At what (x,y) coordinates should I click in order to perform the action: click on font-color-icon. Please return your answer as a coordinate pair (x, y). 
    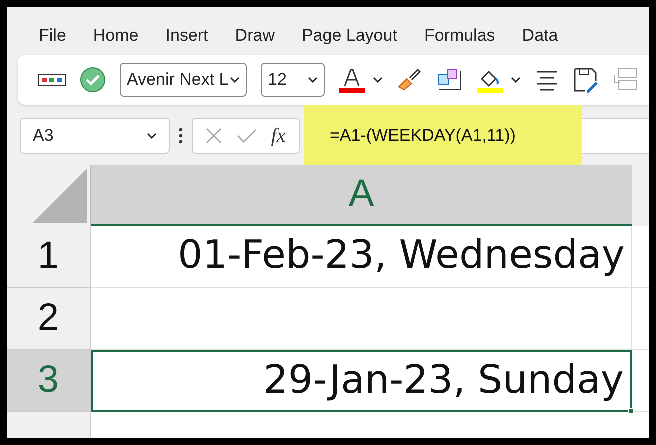
    Looking at the image, I should click on (352, 80).